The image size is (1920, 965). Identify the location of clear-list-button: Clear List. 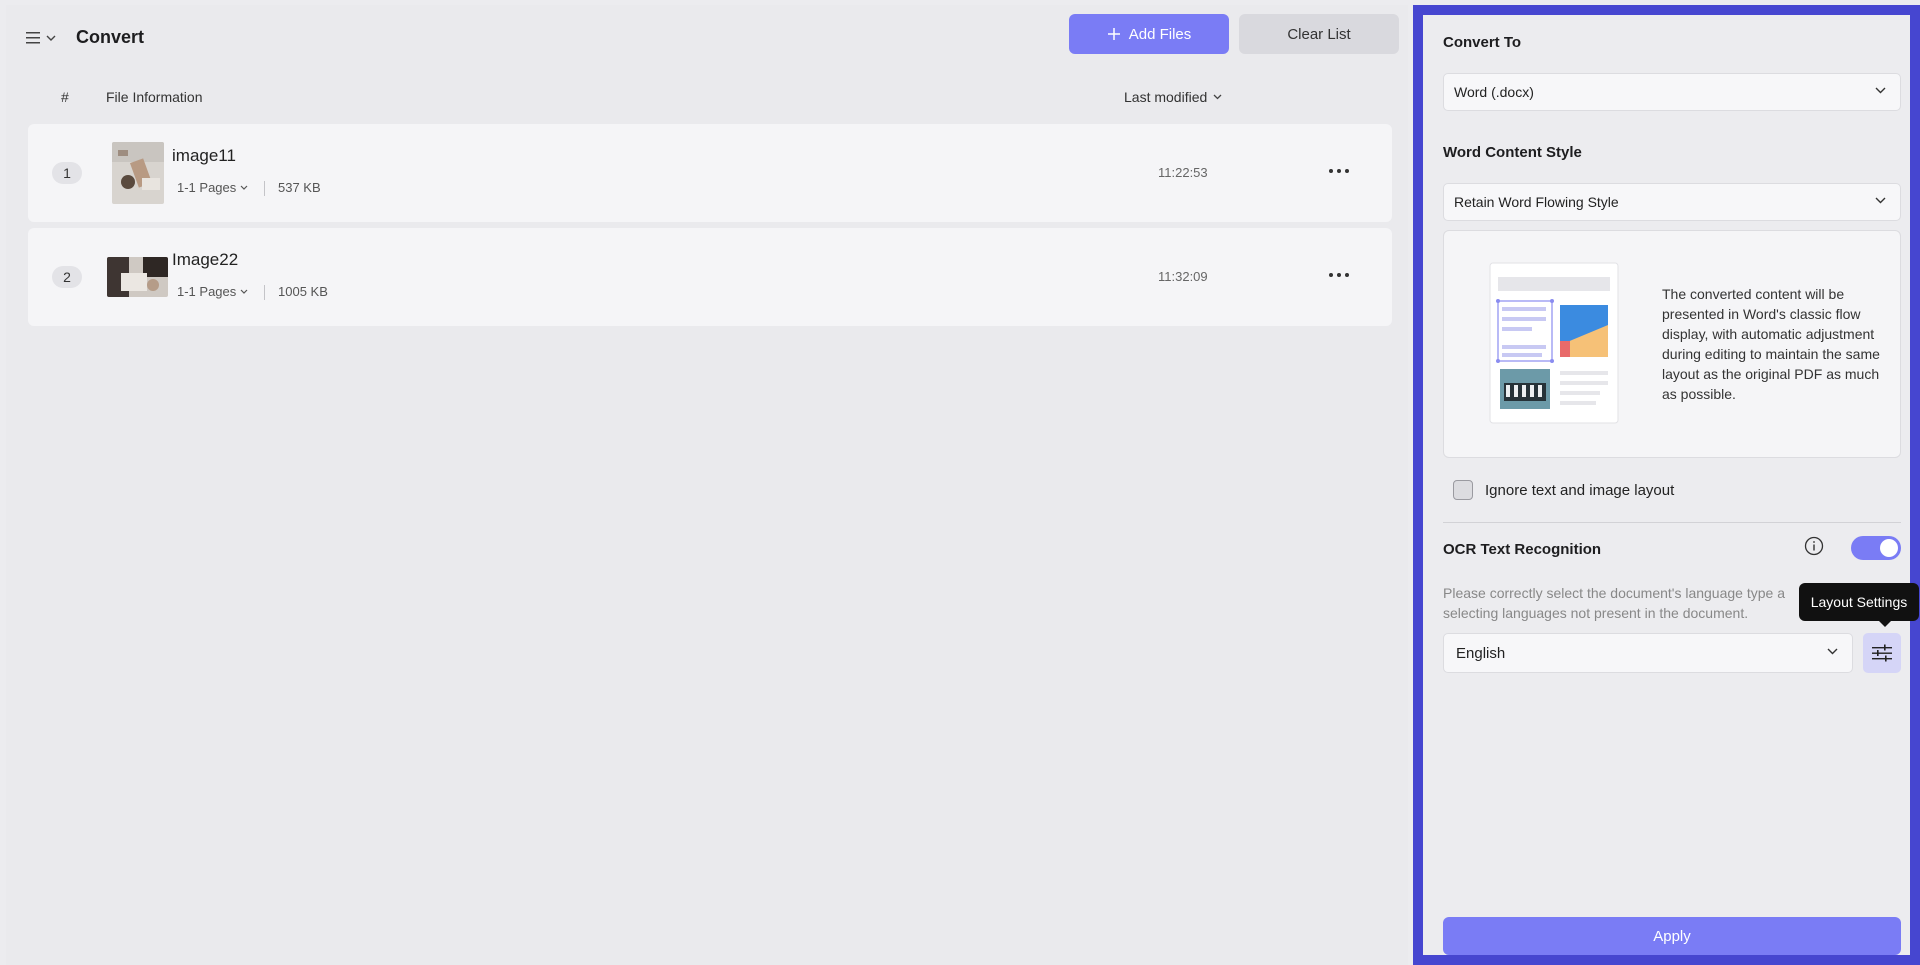
(1319, 34).